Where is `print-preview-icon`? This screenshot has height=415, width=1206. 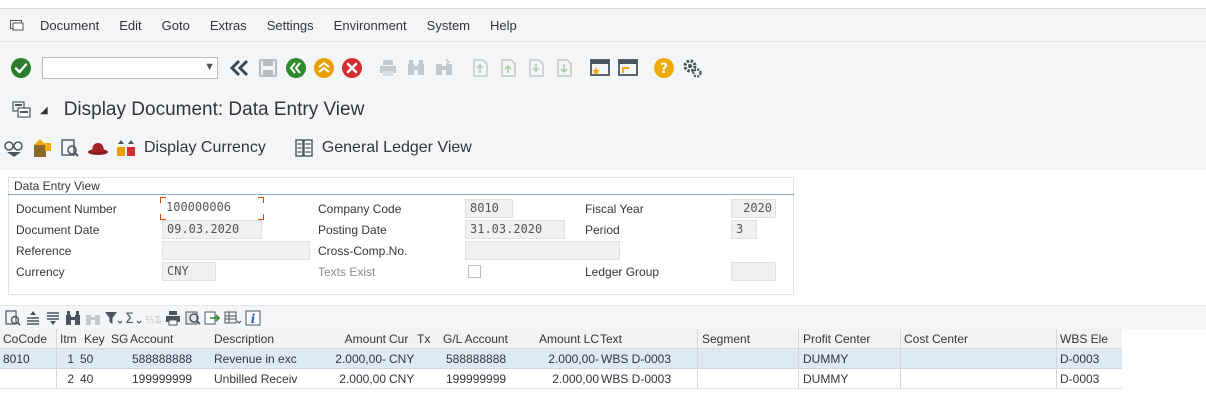 print-preview-icon is located at coordinates (193, 318).